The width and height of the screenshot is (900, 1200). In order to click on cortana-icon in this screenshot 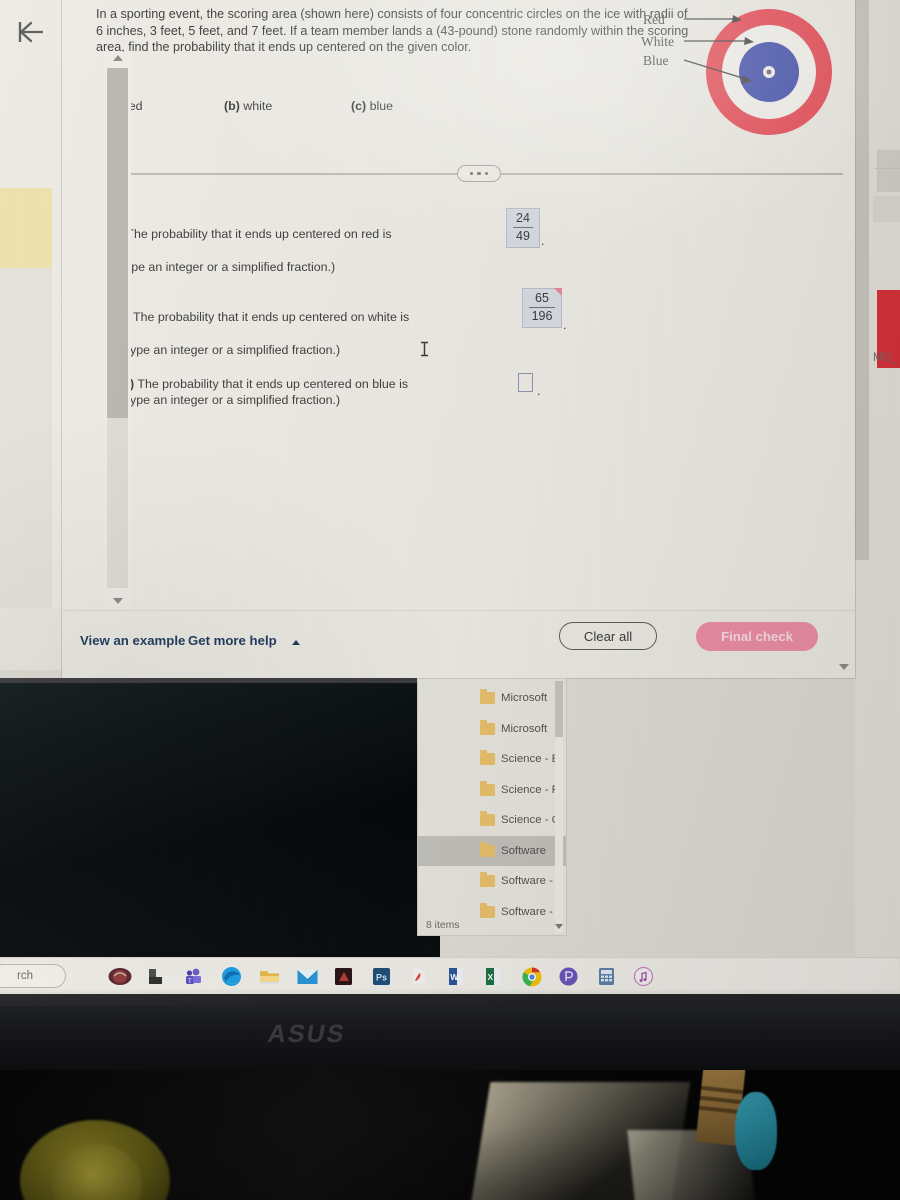, I will do `click(120, 976)`.